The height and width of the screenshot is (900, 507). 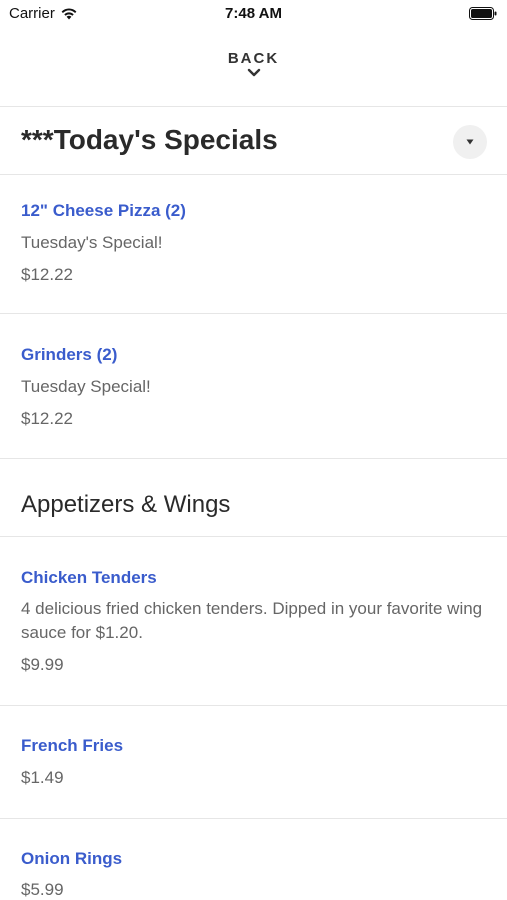 What do you see at coordinates (42, 777) in the screenshot?
I see `item-price: $1.49` at bounding box center [42, 777].